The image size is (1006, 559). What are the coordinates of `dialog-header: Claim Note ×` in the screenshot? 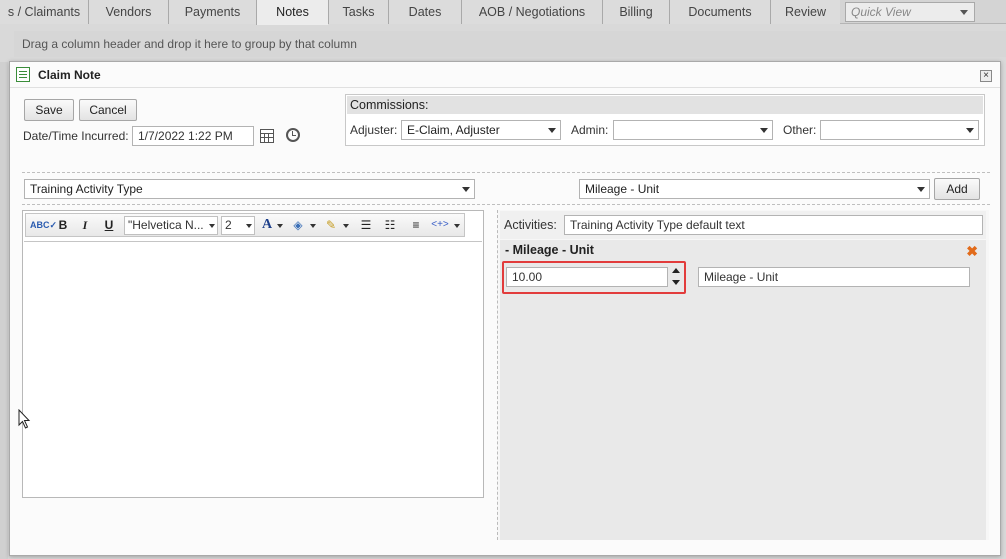 It's located at (505, 75).